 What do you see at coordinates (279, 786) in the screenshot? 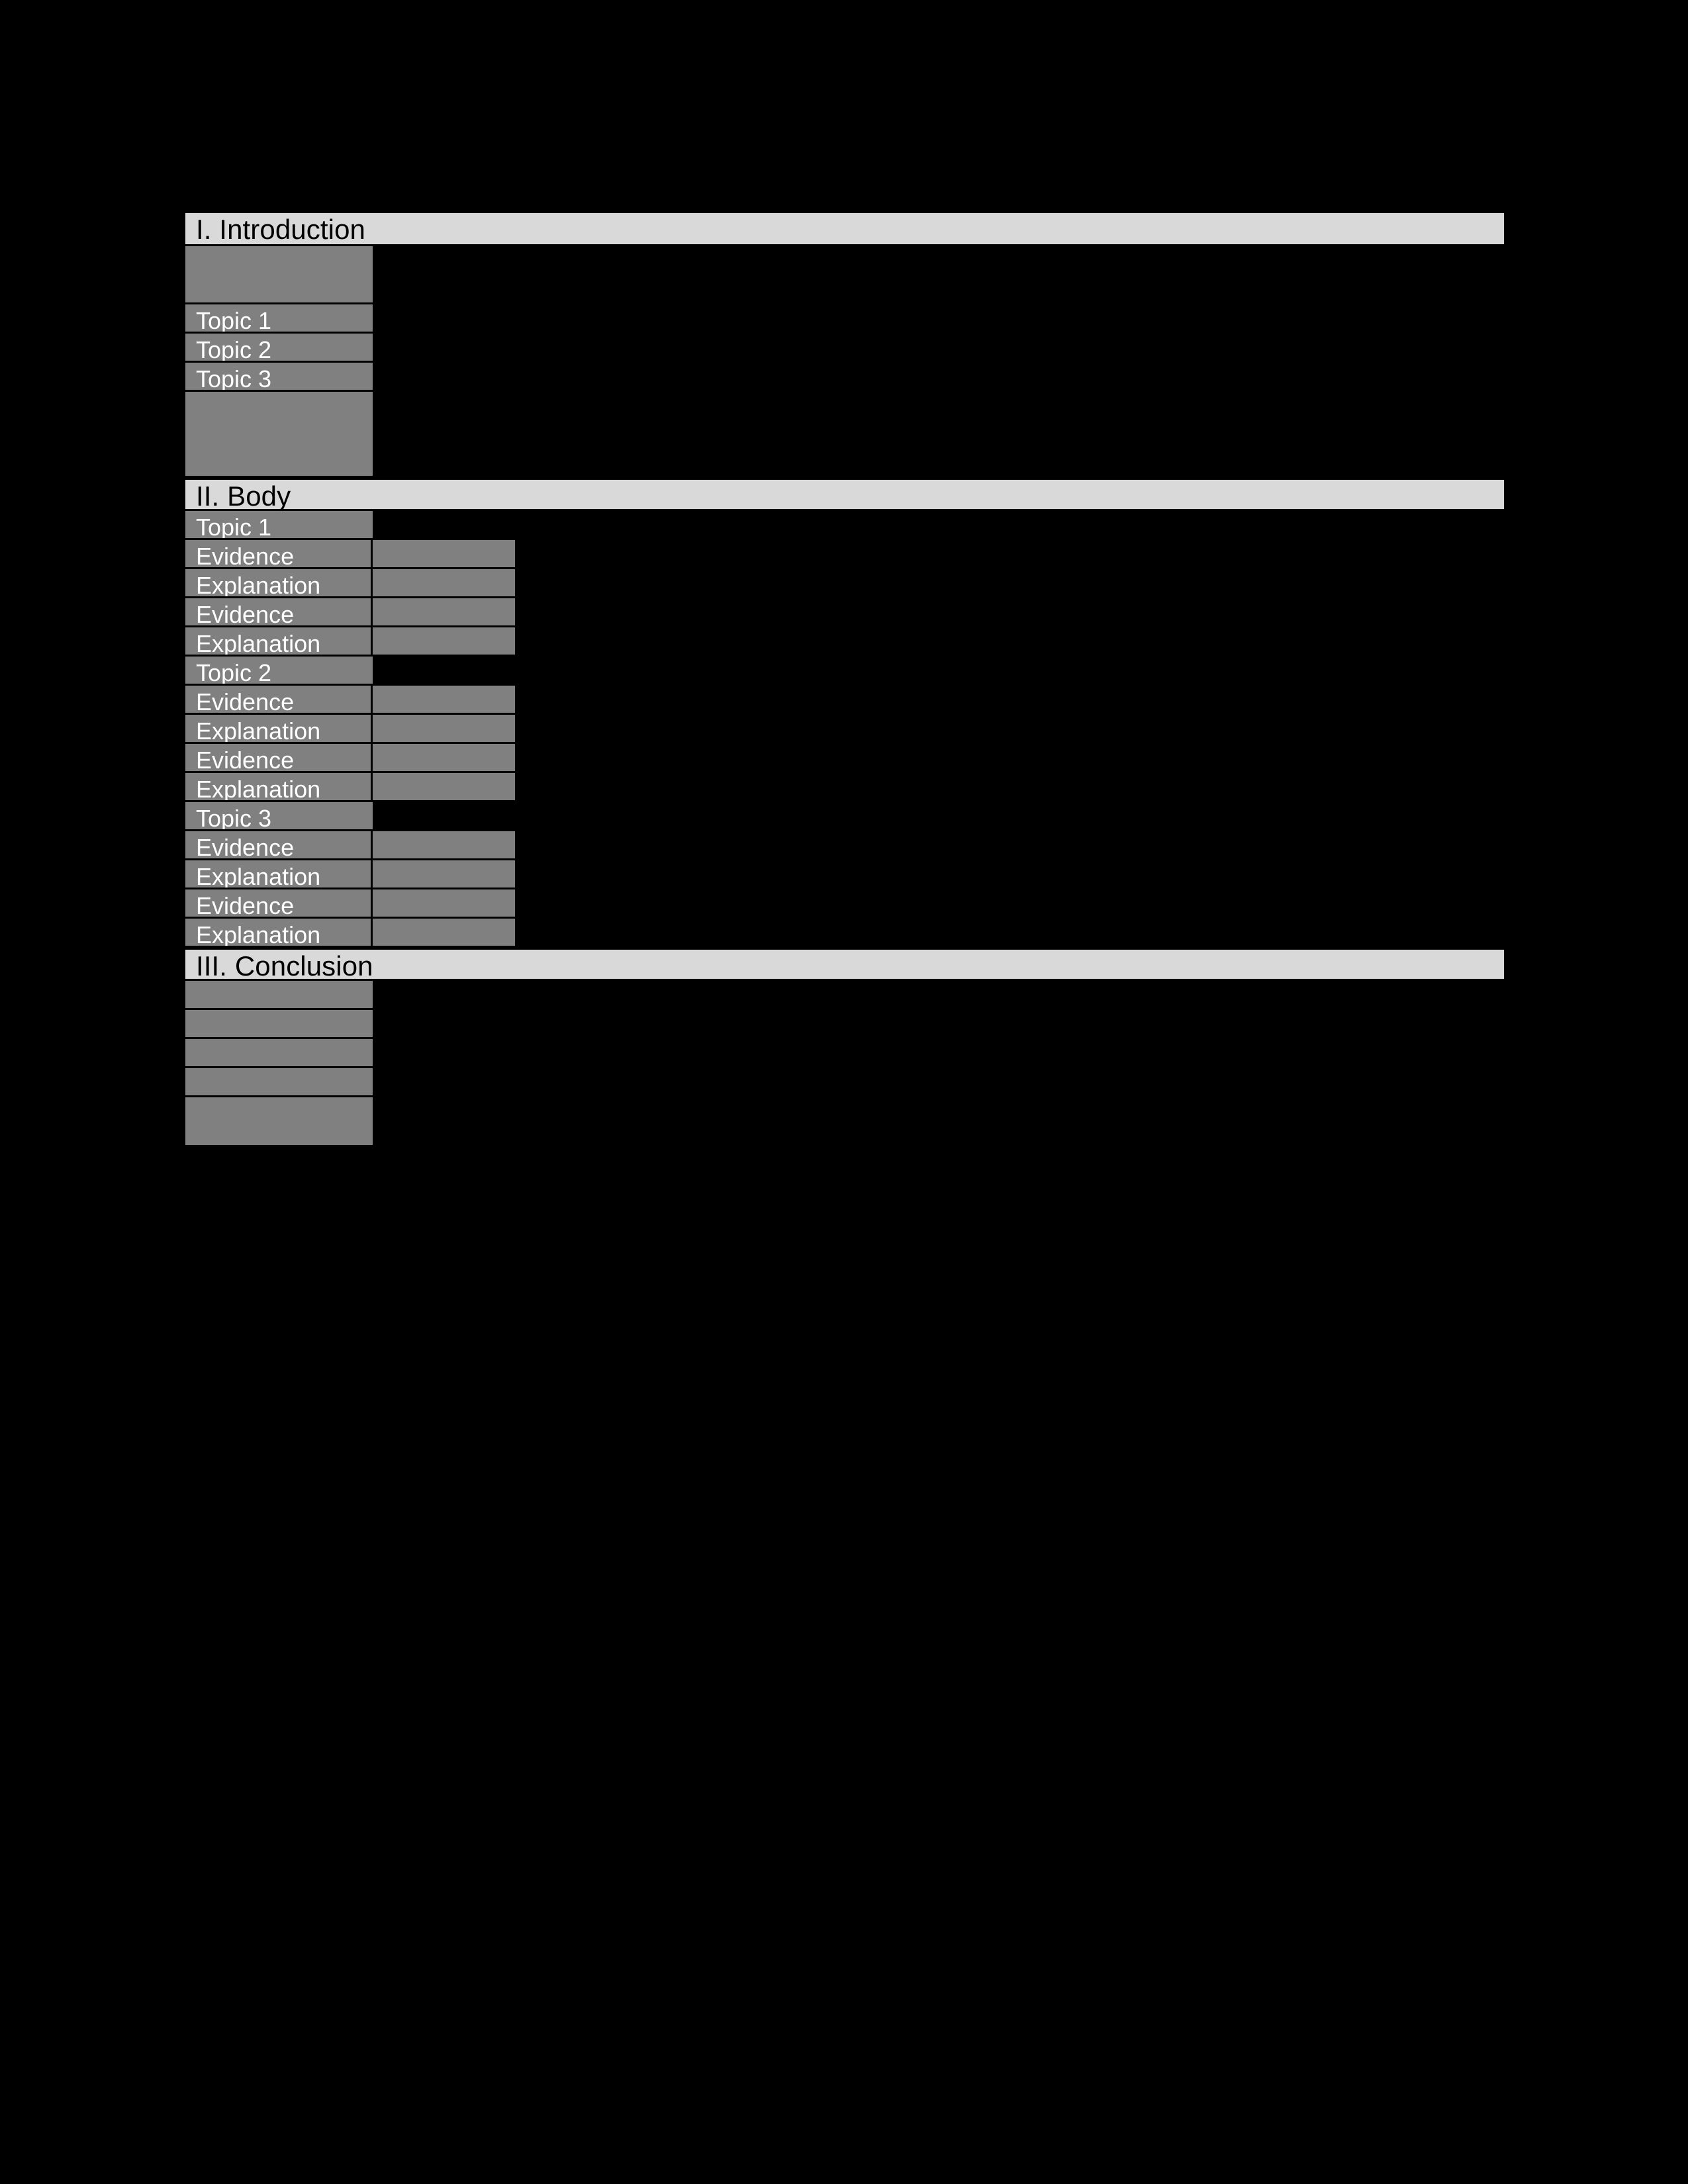
I see `body-explanation-2b-label: Explanation` at bounding box center [279, 786].